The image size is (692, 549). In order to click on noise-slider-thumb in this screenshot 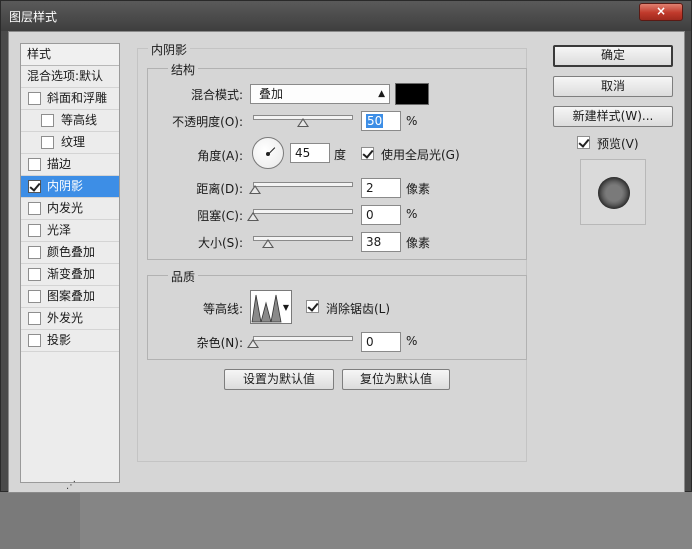, I will do `click(253, 343)`.